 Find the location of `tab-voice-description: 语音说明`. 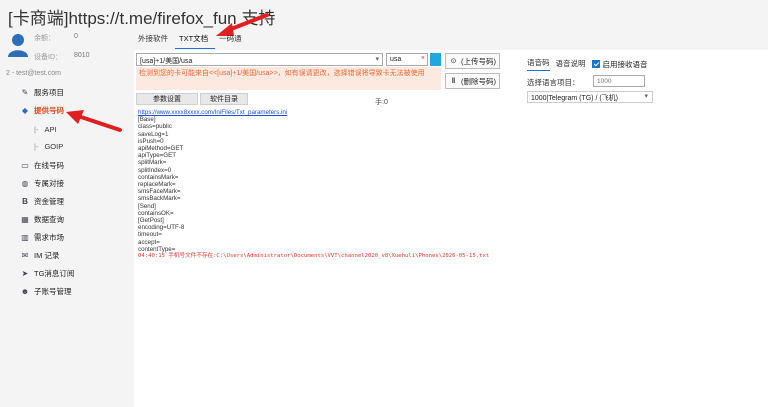

tab-voice-description: 语音说明 is located at coordinates (571, 64).